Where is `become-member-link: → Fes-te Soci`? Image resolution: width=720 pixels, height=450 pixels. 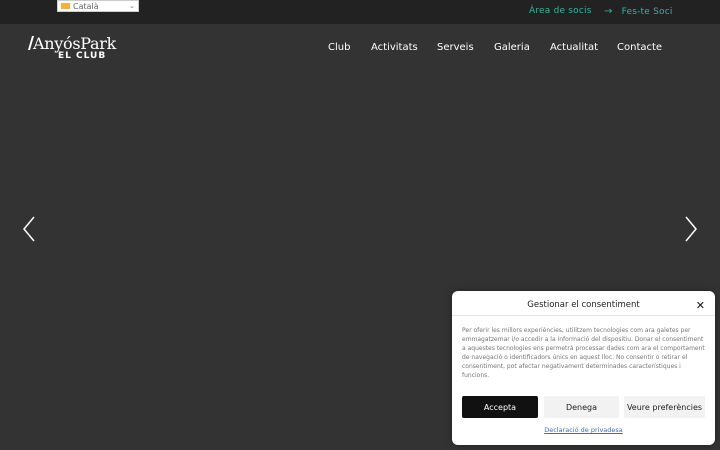 become-member-link: → Fes-te Soci is located at coordinates (638, 11).